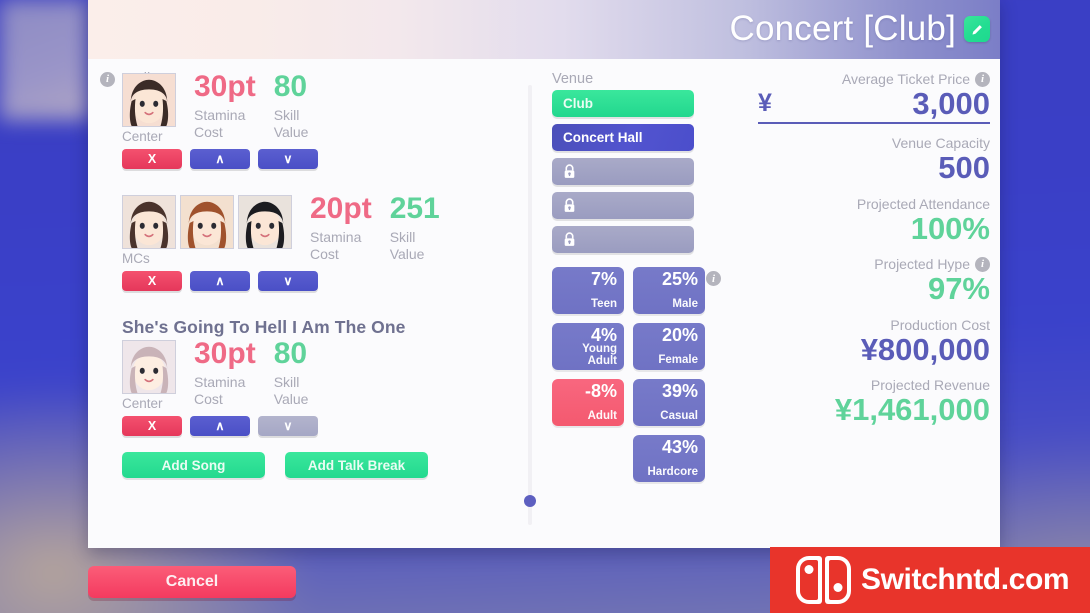 Image resolution: width=1090 pixels, height=613 pixels. Describe the element at coordinates (588, 374) in the screenshot. I see `age-demographics: 7% Teen 4% Young Adult -8% Adult` at that location.